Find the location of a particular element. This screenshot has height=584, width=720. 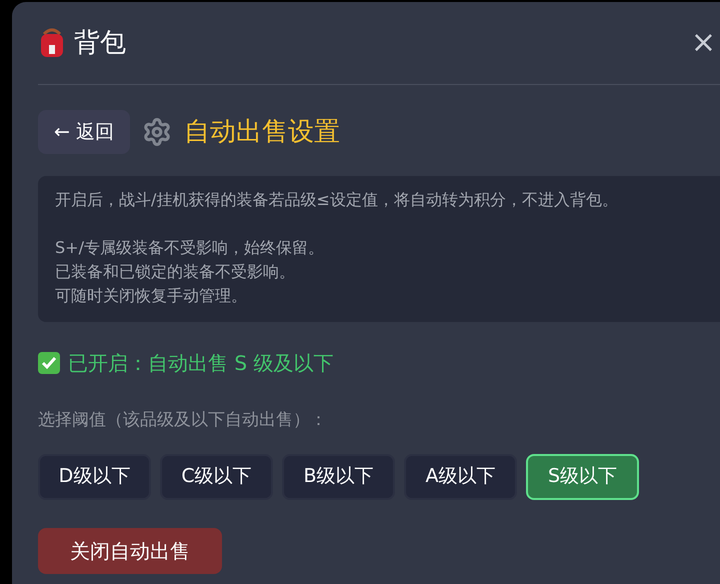

page-title: 自动出售设置 is located at coordinates (262, 132).